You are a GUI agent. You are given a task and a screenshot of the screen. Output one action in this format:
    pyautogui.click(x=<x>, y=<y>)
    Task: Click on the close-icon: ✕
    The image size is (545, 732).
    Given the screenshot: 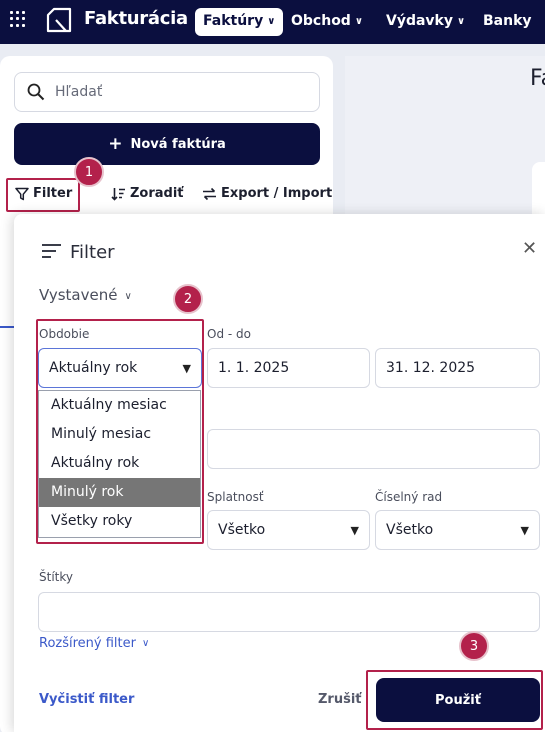 What is the action you would take?
    pyautogui.click(x=529, y=248)
    